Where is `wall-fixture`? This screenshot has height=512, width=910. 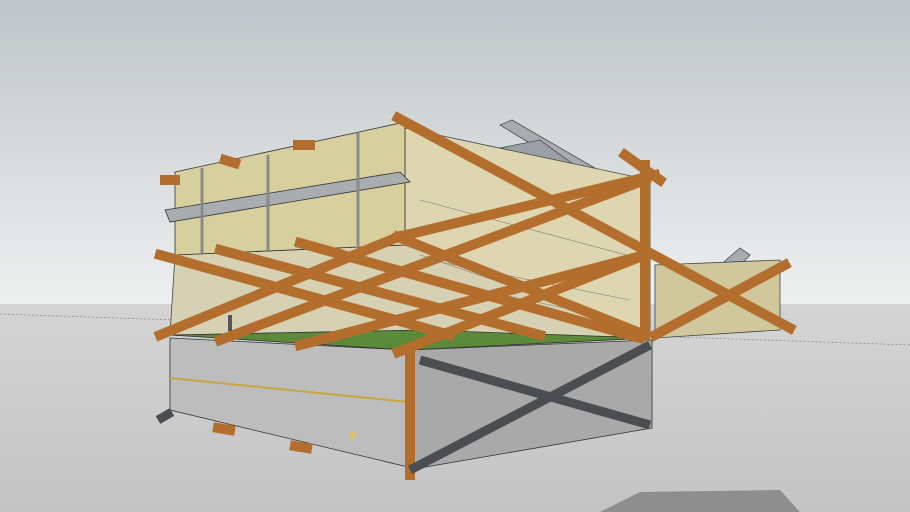 wall-fixture is located at coordinates (352, 435).